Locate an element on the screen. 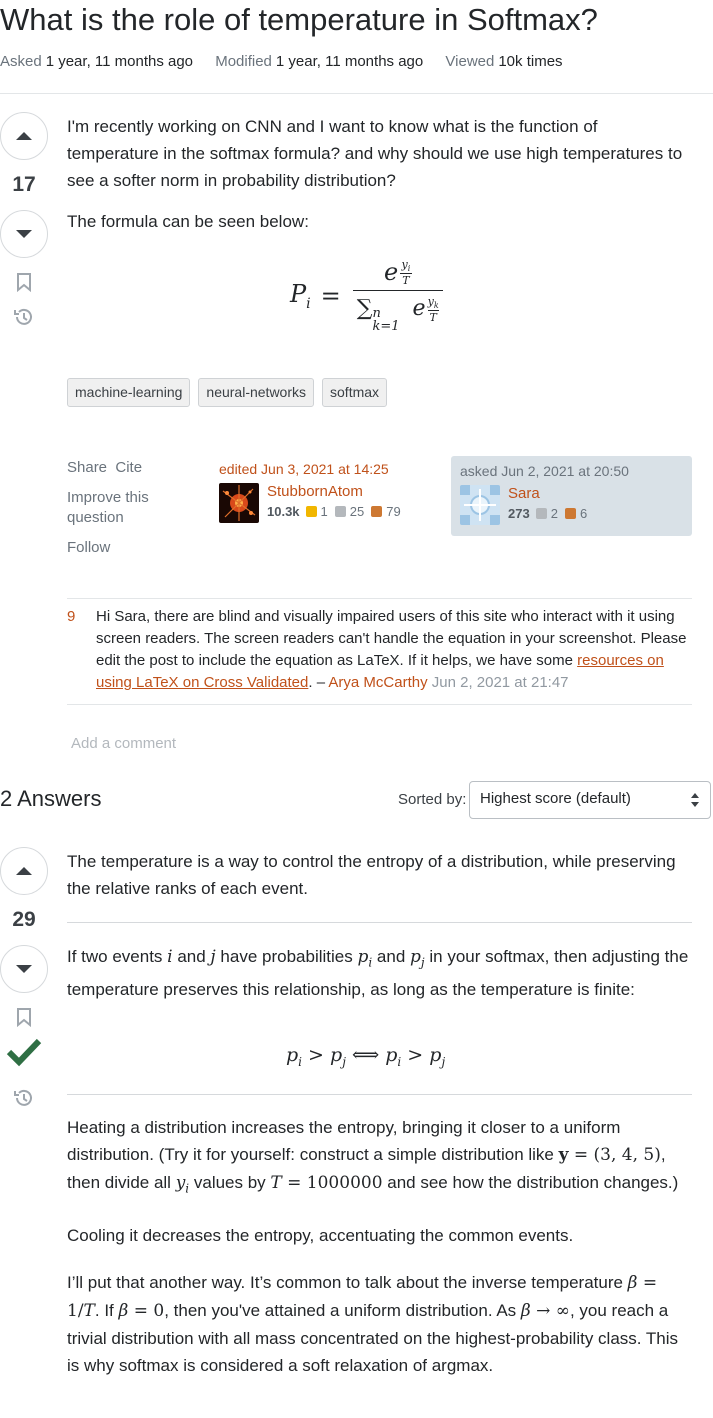  asked-value: 1 year, 11 months ago is located at coordinates (119, 61).